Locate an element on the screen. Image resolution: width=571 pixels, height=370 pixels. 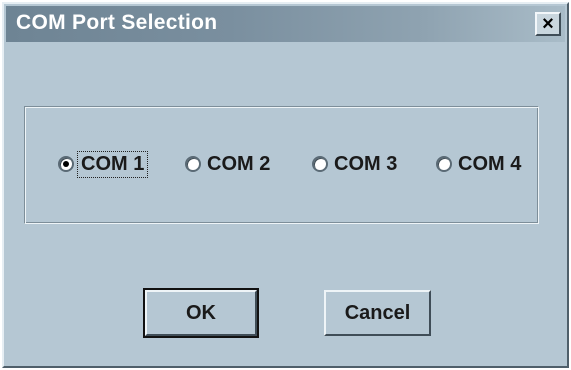
radio-com2: COM 2 is located at coordinates (229, 164).